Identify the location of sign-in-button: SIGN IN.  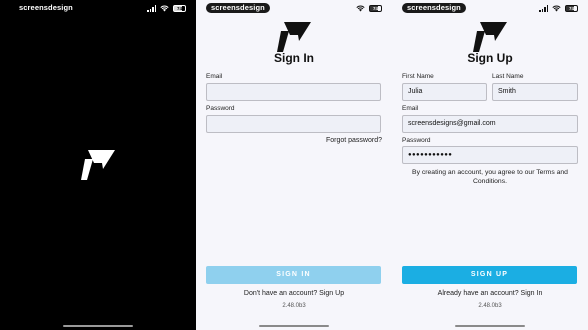
(293, 275).